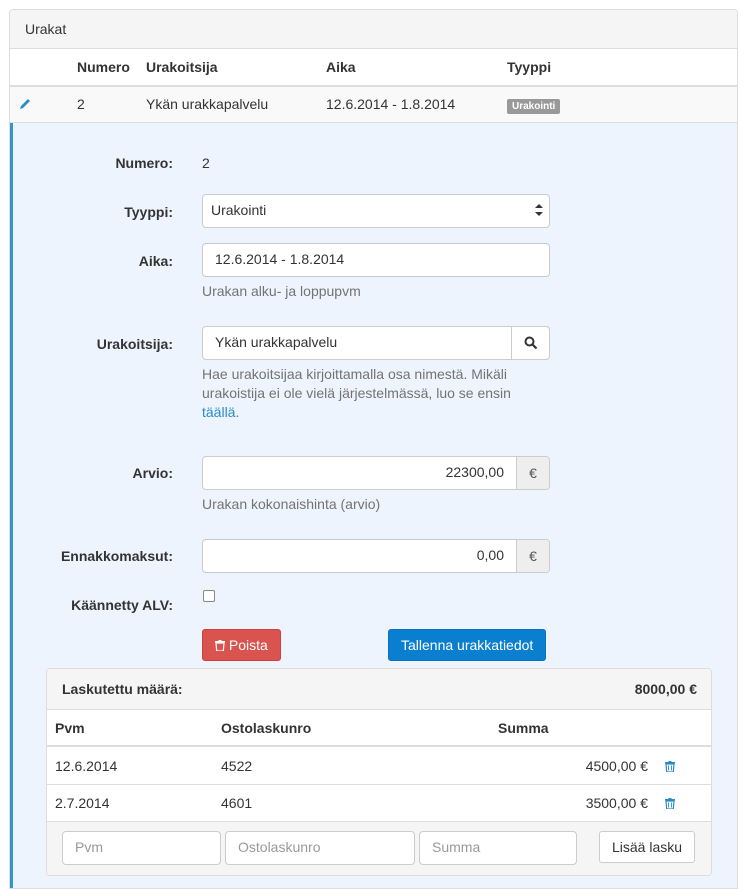 The image size is (745, 889). What do you see at coordinates (376, 473) in the screenshot?
I see `arvio-input: 22300,00 €` at bounding box center [376, 473].